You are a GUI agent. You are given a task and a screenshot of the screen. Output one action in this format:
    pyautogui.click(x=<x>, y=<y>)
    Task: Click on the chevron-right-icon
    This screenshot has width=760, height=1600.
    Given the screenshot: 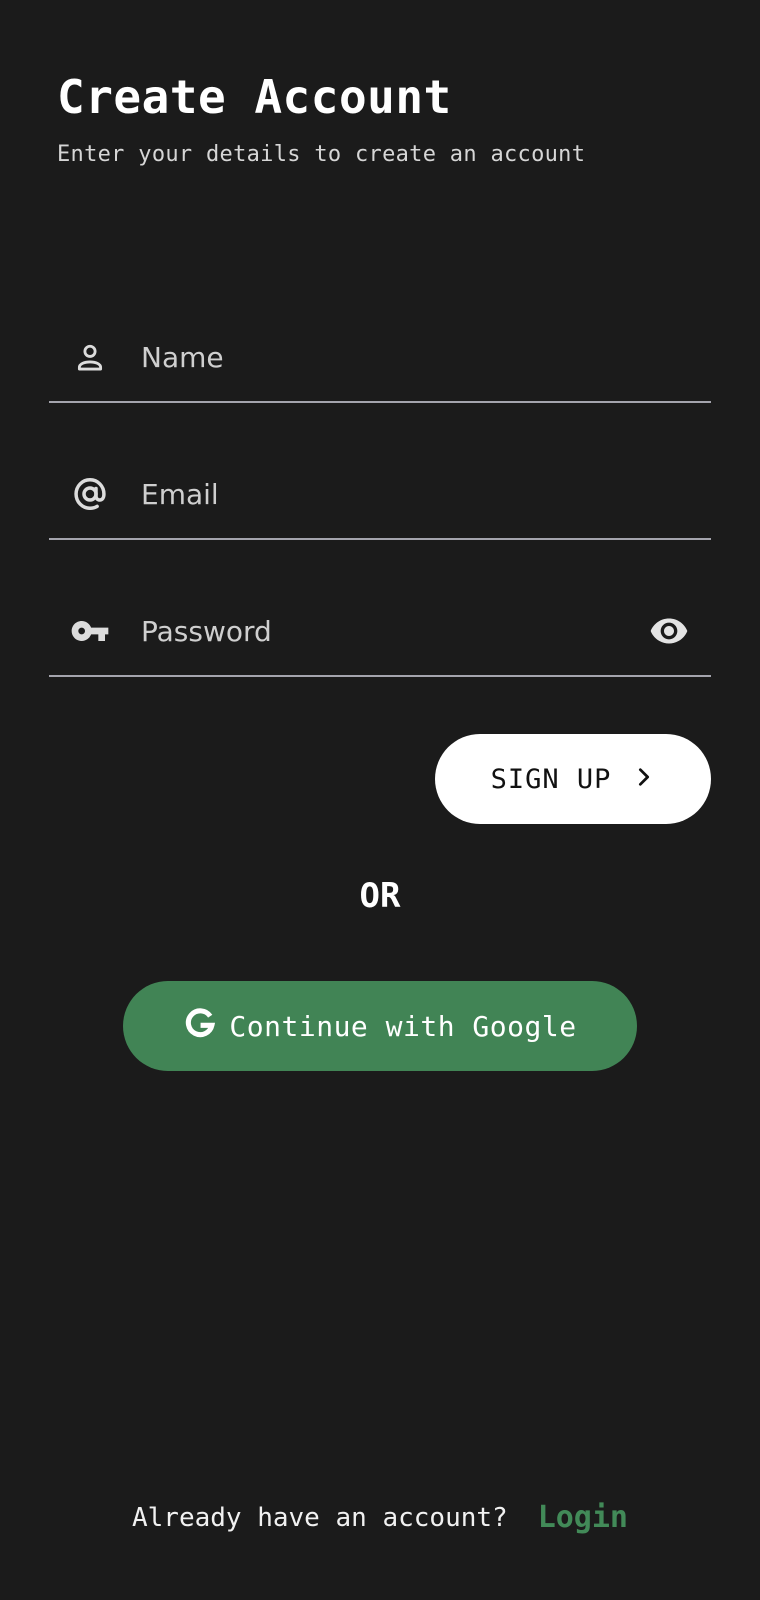 What is the action you would take?
    pyautogui.click(x=644, y=779)
    